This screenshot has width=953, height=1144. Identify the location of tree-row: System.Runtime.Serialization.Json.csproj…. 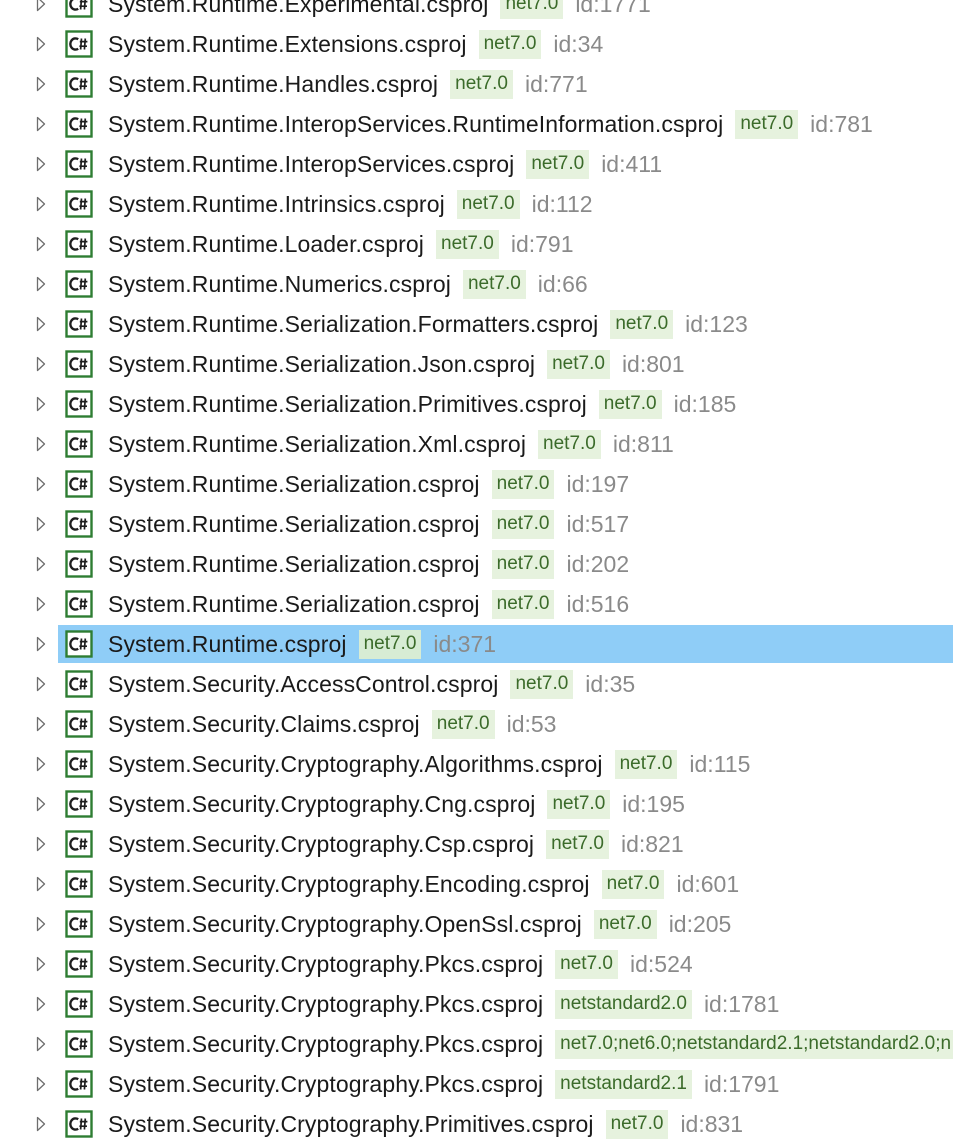
(476, 364).